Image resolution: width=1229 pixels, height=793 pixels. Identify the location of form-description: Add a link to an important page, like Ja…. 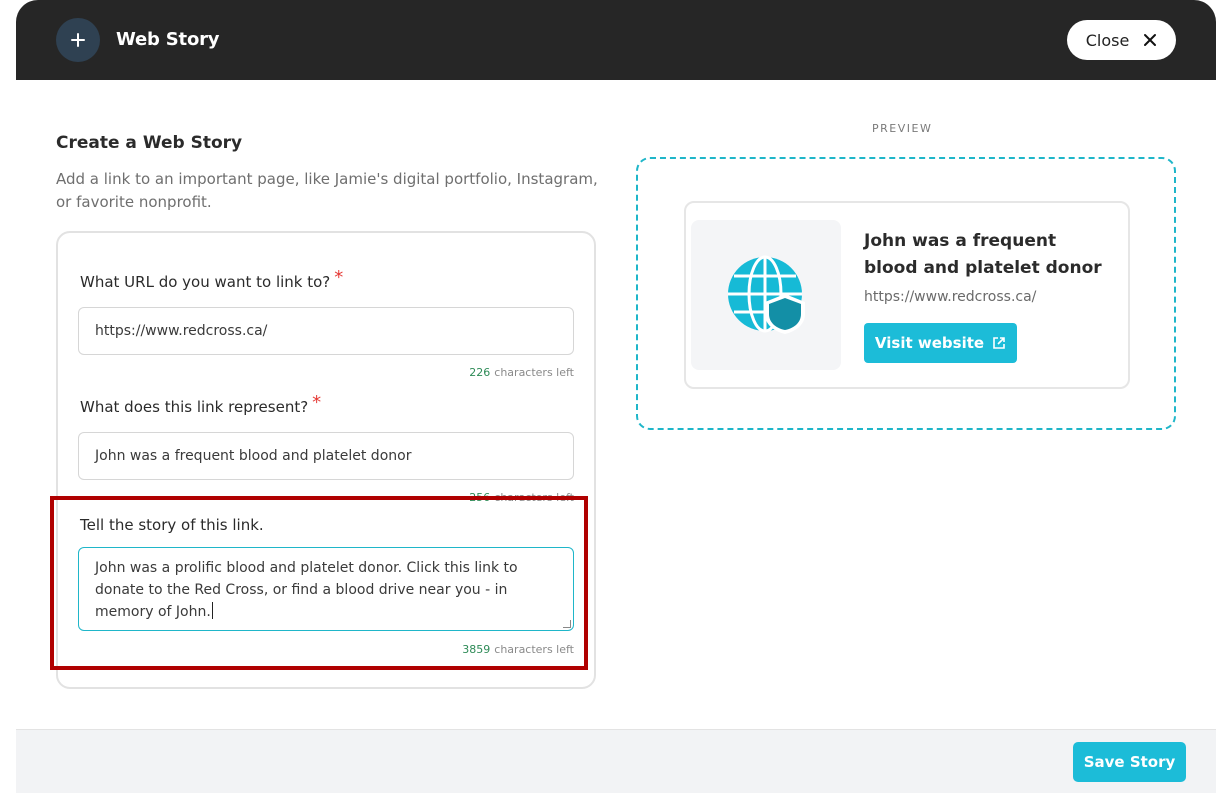
(327, 190).